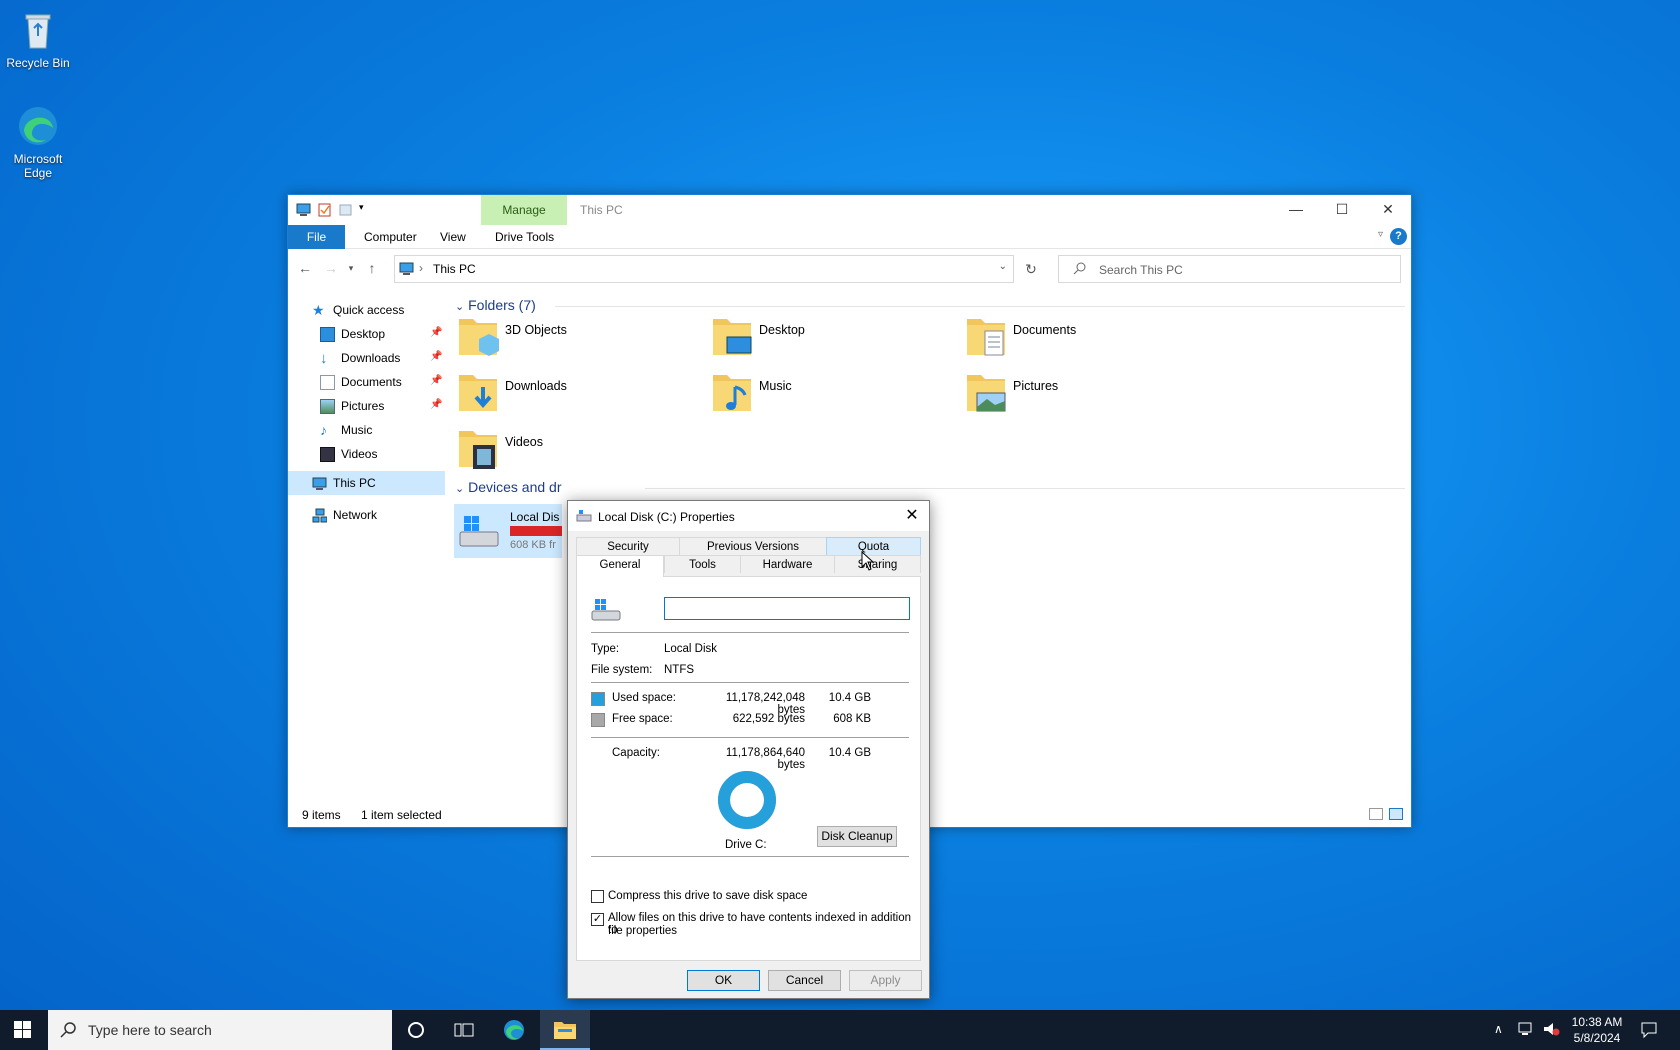  What do you see at coordinates (831, 395) in the screenshot?
I see `folder-music: Music` at bounding box center [831, 395].